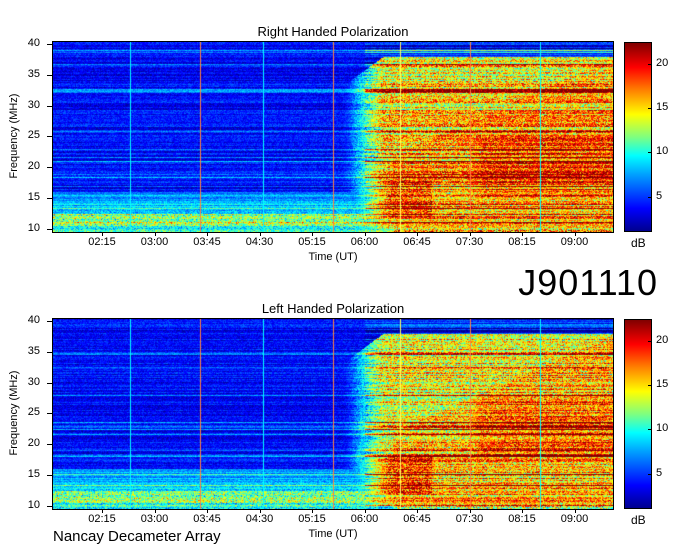 The image size is (680, 552). What do you see at coordinates (333, 31) in the screenshot?
I see `chart-title: Right Handed Polarization` at bounding box center [333, 31].